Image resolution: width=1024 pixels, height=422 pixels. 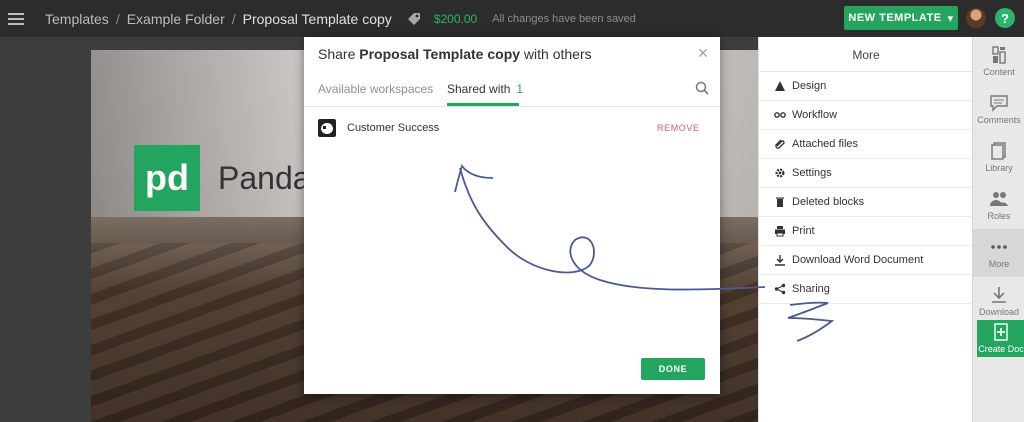 What do you see at coordinates (999, 71) in the screenshot?
I see `rail-label: Content` at bounding box center [999, 71].